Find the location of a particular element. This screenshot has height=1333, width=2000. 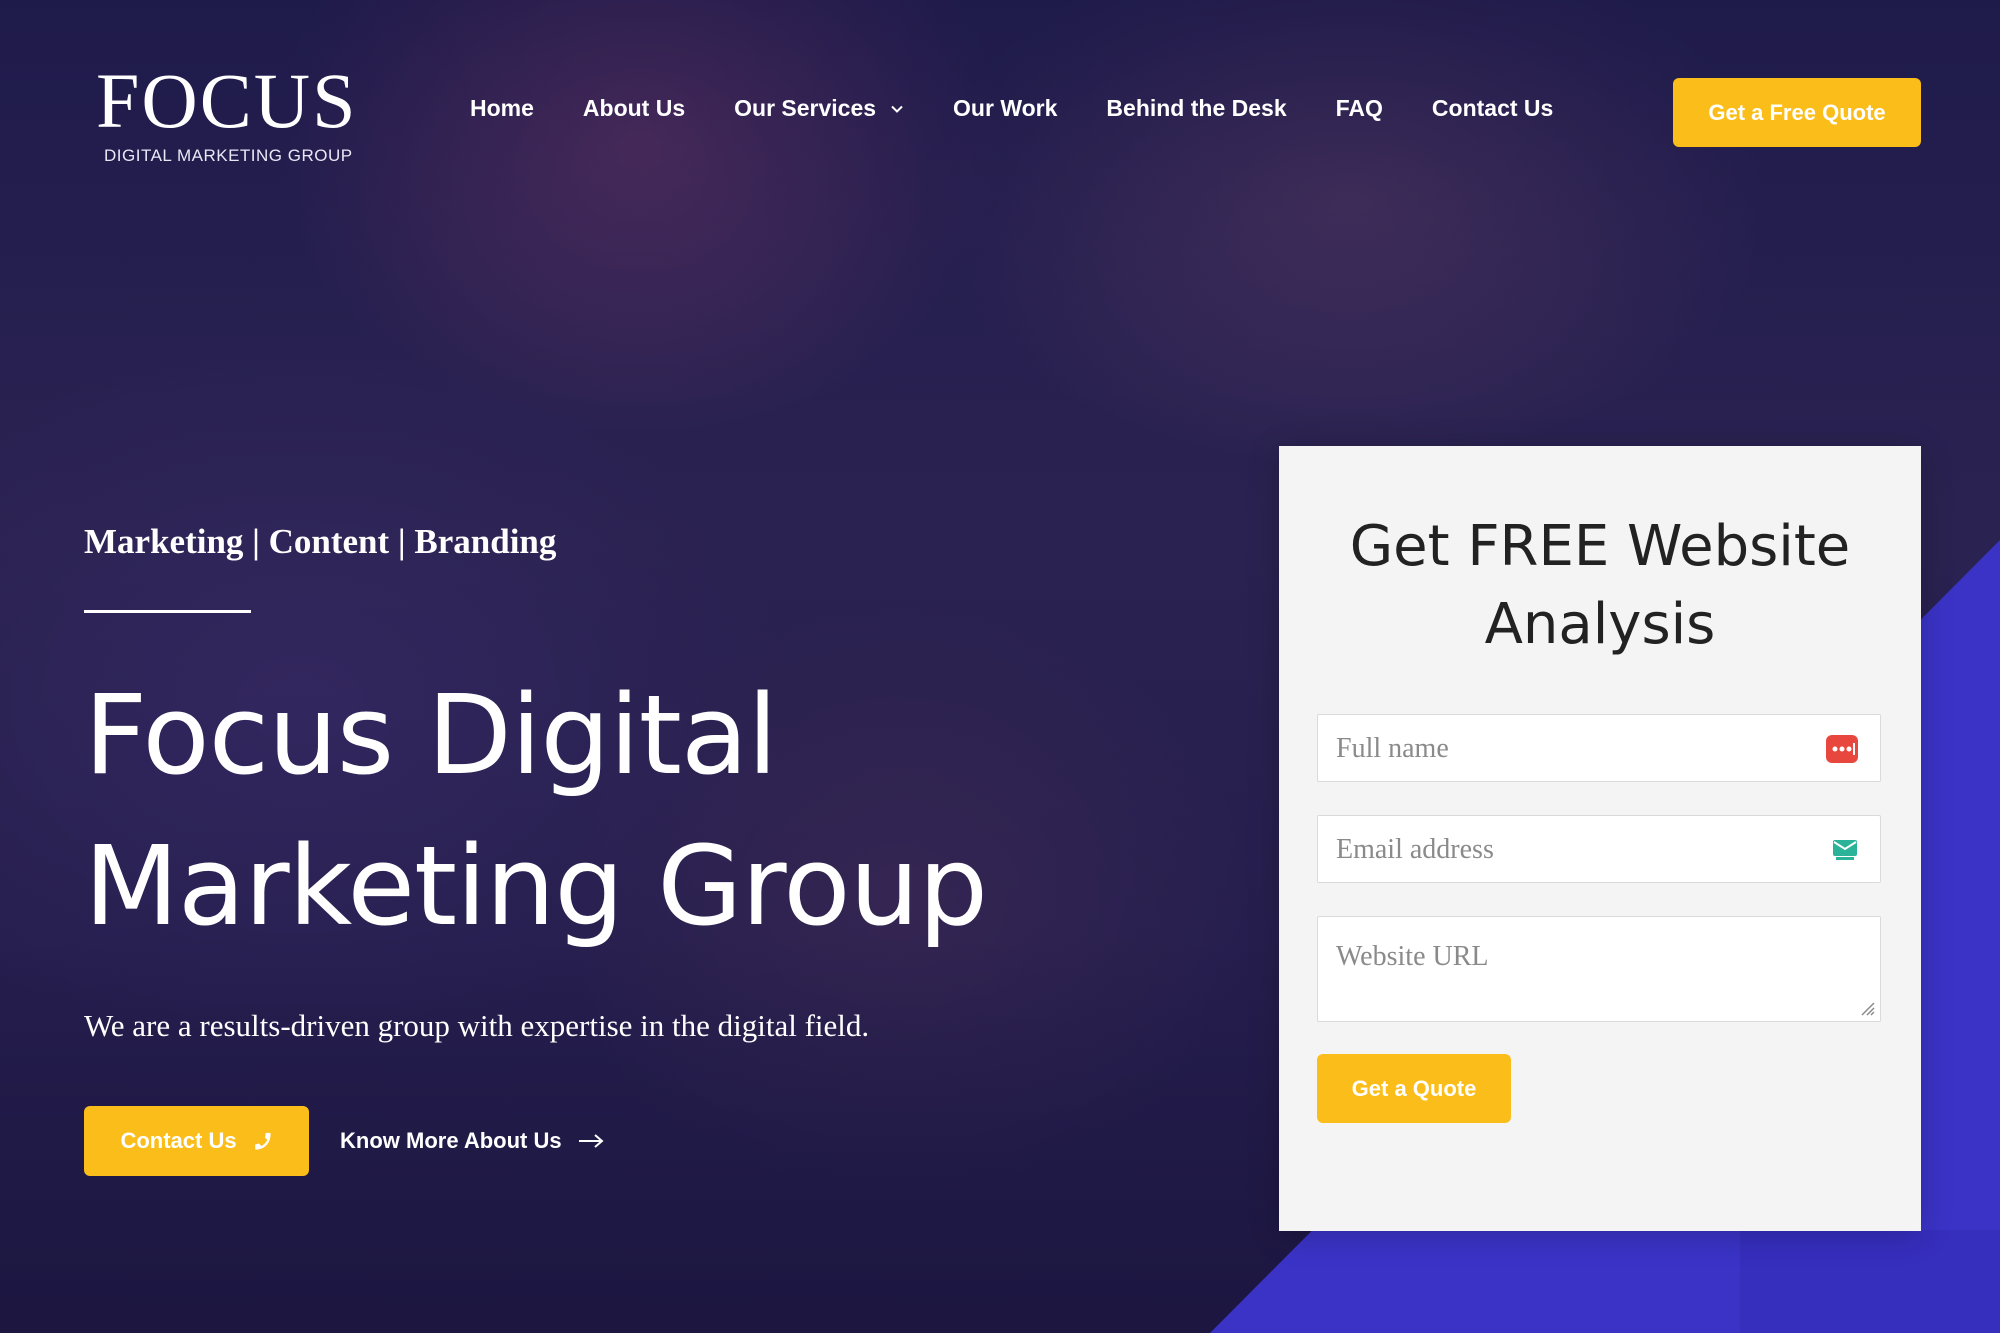

nav-item-label: About Us is located at coordinates (634, 108).